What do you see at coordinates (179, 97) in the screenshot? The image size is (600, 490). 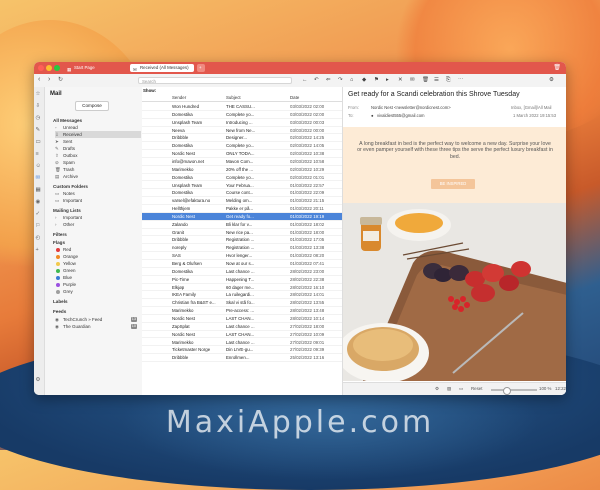 I see `column-sender: Sender` at bounding box center [179, 97].